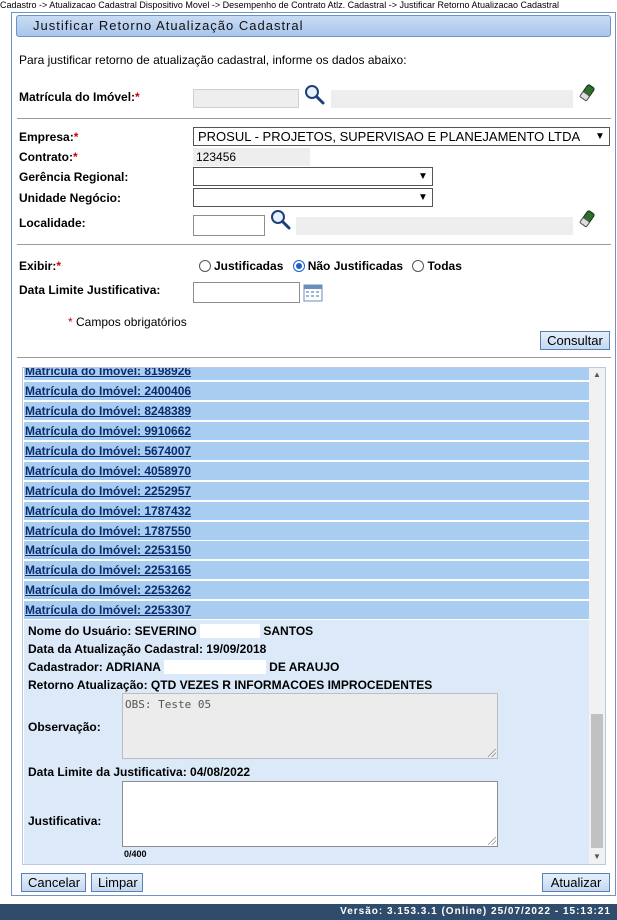  I want to click on empresa-label-text: Empresa:, so click(46, 137).